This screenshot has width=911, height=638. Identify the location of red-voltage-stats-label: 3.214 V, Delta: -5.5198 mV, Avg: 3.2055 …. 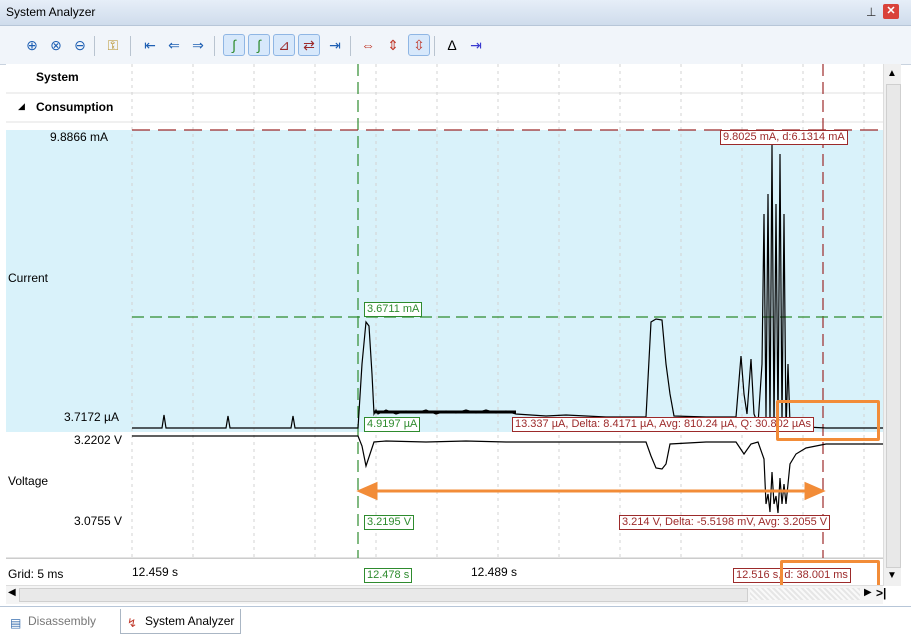
(725, 522).